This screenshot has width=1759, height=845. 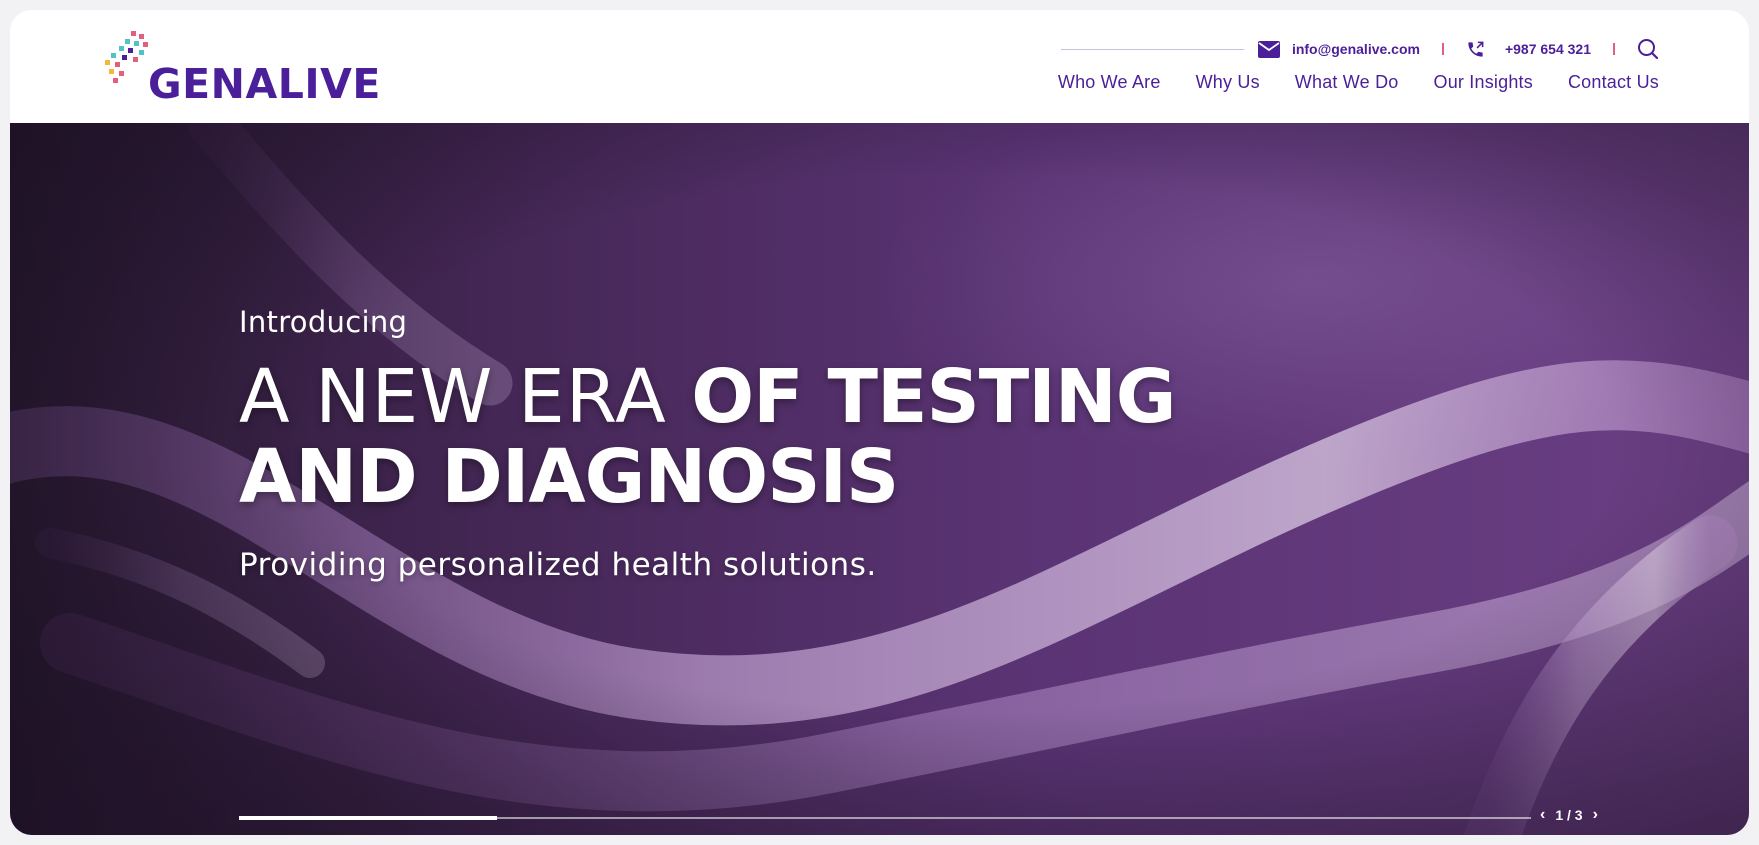 I want to click on hero-headline-bold-2: AND DIAGNOSIS, so click(x=569, y=477).